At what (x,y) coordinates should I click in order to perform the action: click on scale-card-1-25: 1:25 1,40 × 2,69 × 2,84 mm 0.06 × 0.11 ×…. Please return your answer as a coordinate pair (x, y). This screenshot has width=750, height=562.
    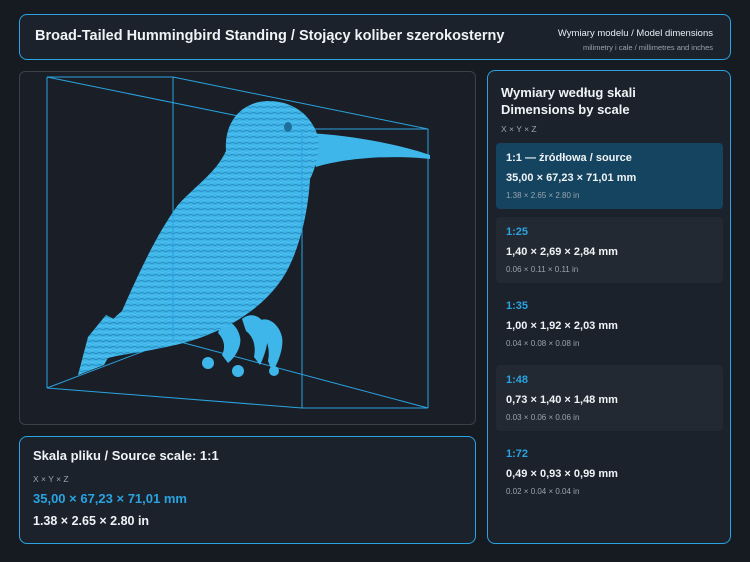
    Looking at the image, I should click on (609, 250).